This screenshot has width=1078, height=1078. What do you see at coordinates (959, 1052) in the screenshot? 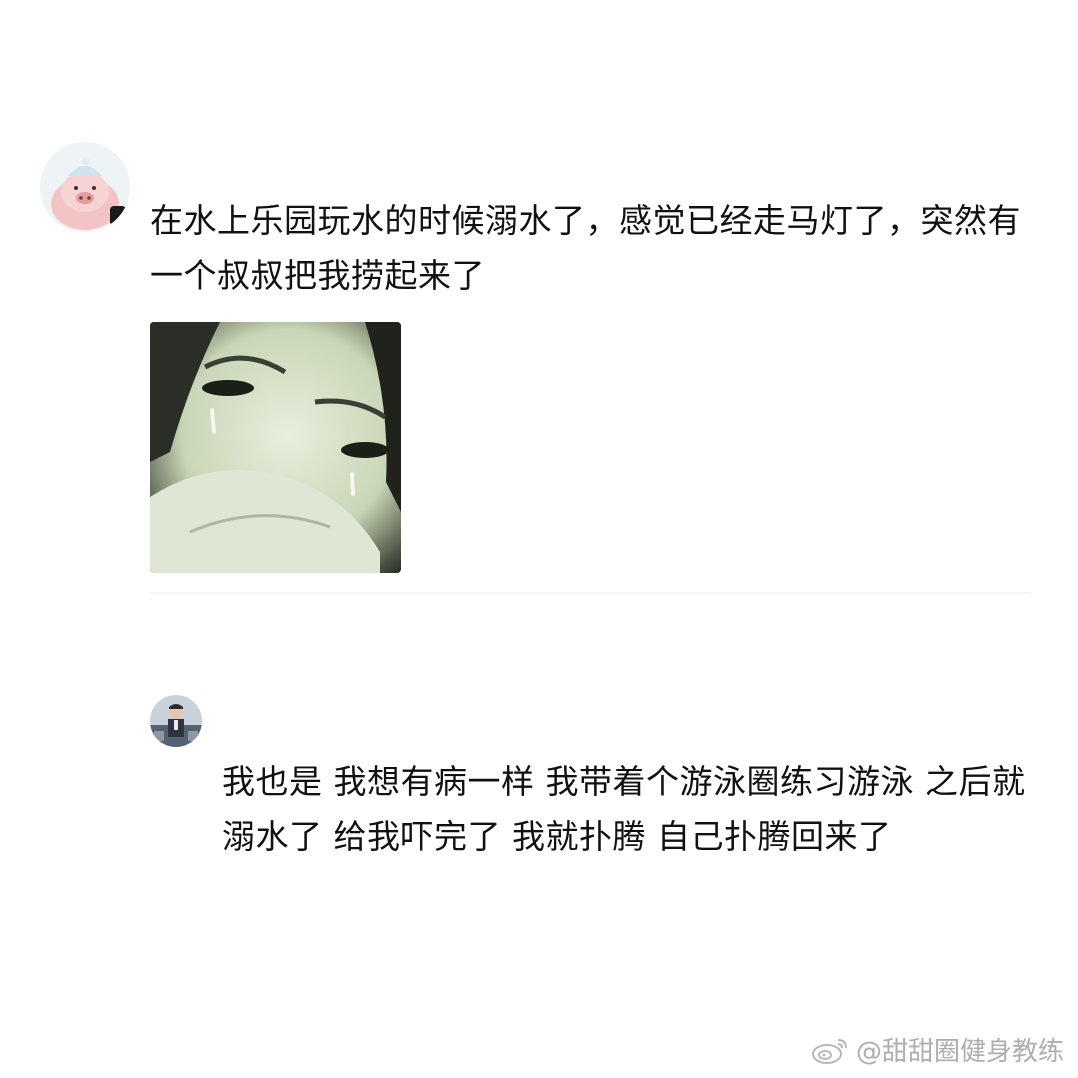
I see `watermark-text: @甜甜圈健身教练` at bounding box center [959, 1052].